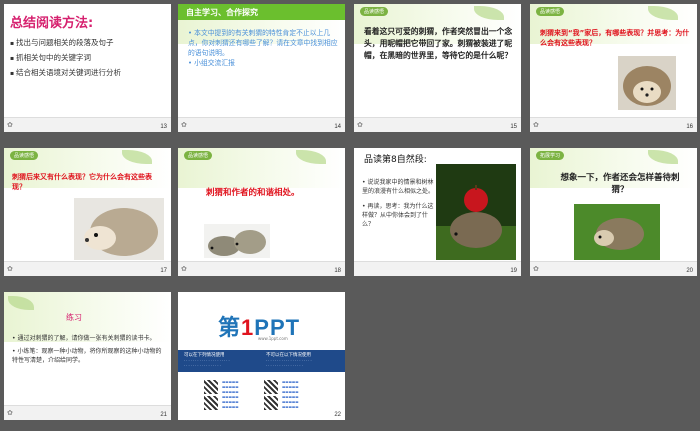 Image resolution: width=700 pixels, height=431 pixels. I want to click on slide-thumbnail-20: 拓展学习 想象一下，作者还会怎样善待刺猬？ ✿ 20, so click(613, 212).